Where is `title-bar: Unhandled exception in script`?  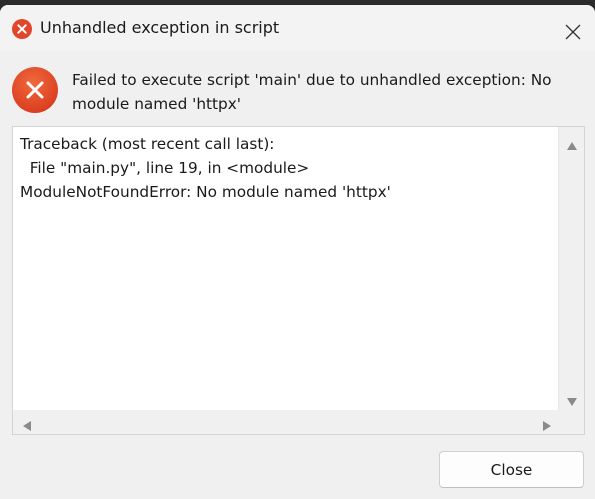 title-bar: Unhandled exception in script is located at coordinates (297, 28).